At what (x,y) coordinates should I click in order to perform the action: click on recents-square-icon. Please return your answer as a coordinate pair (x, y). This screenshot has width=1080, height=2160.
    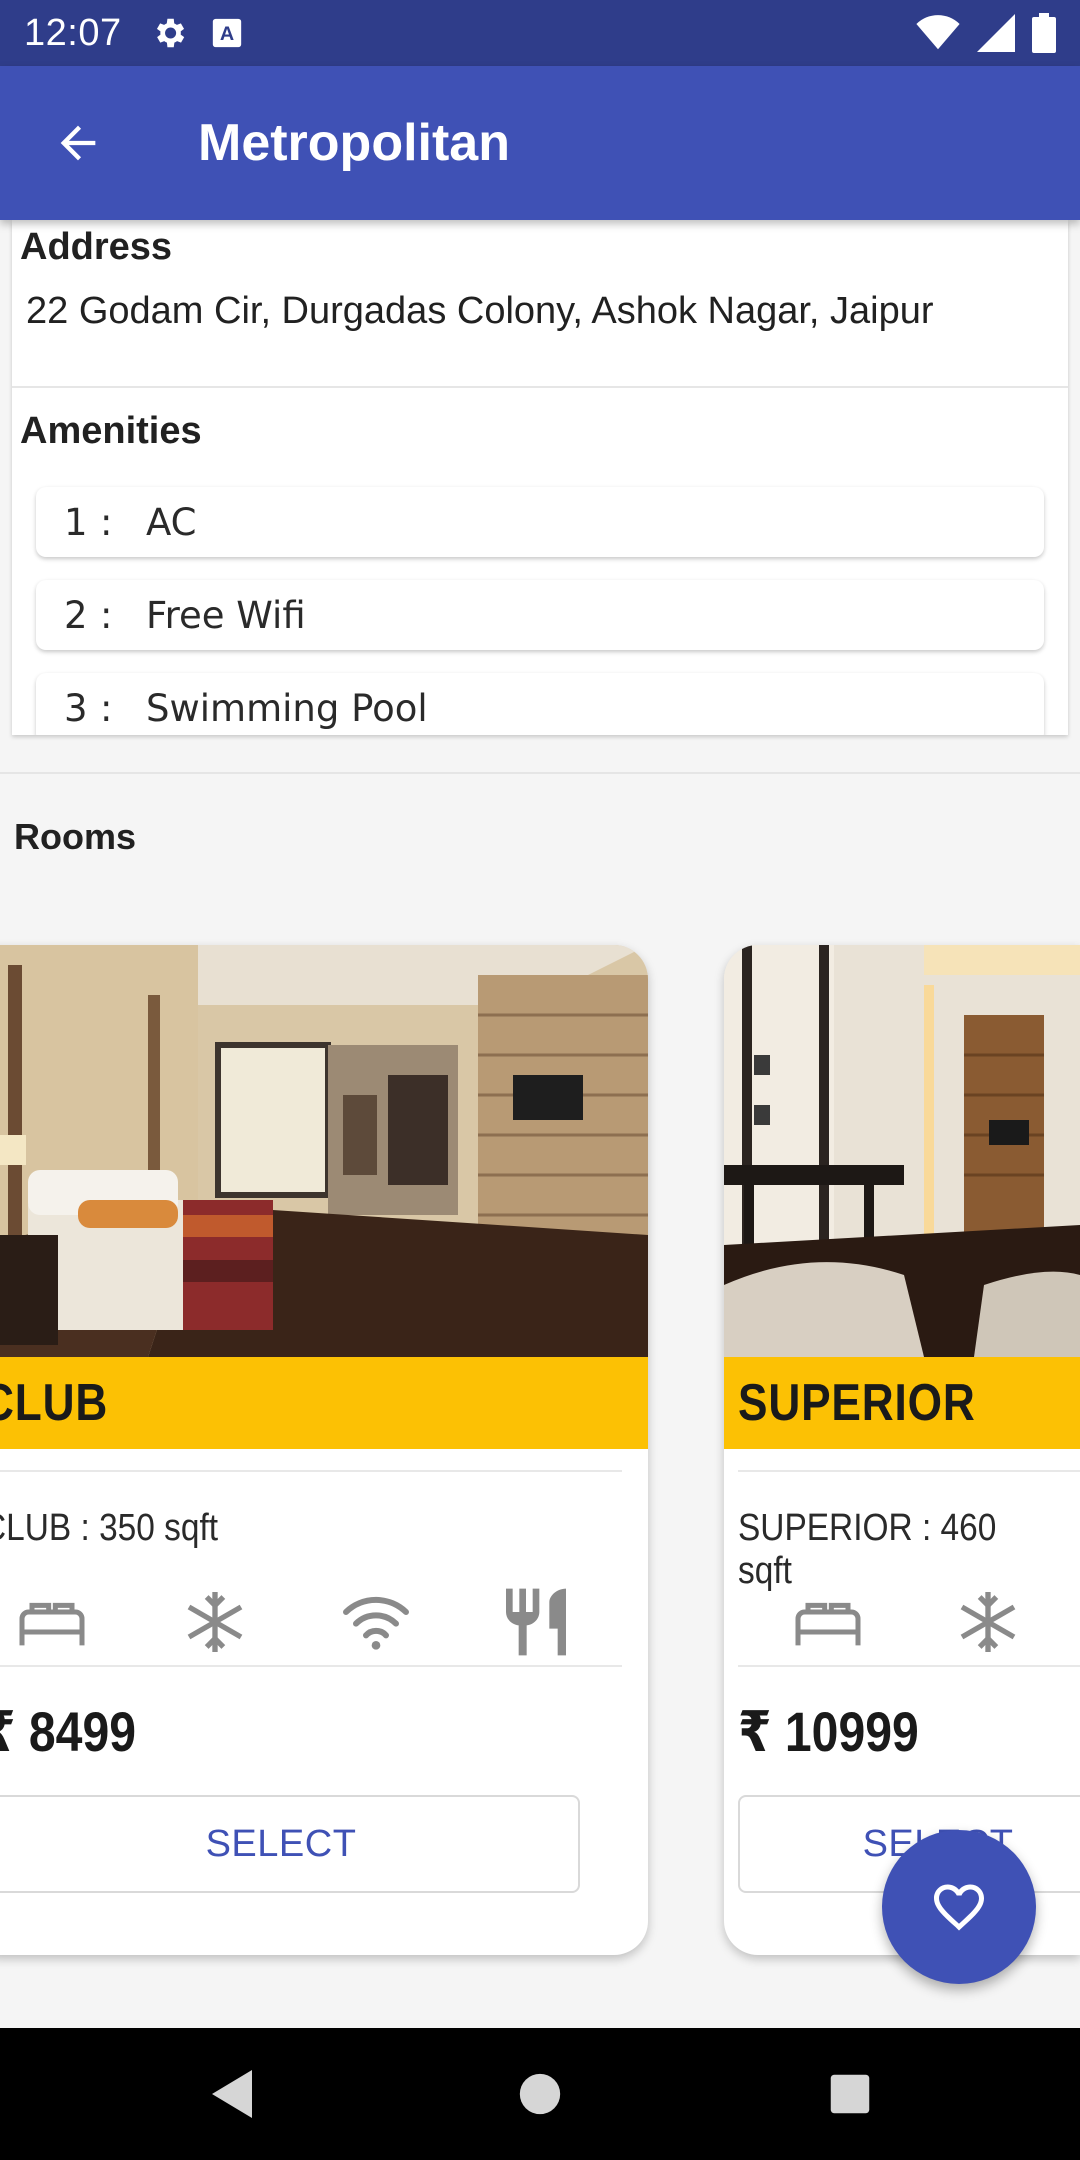
    Looking at the image, I should click on (850, 2094).